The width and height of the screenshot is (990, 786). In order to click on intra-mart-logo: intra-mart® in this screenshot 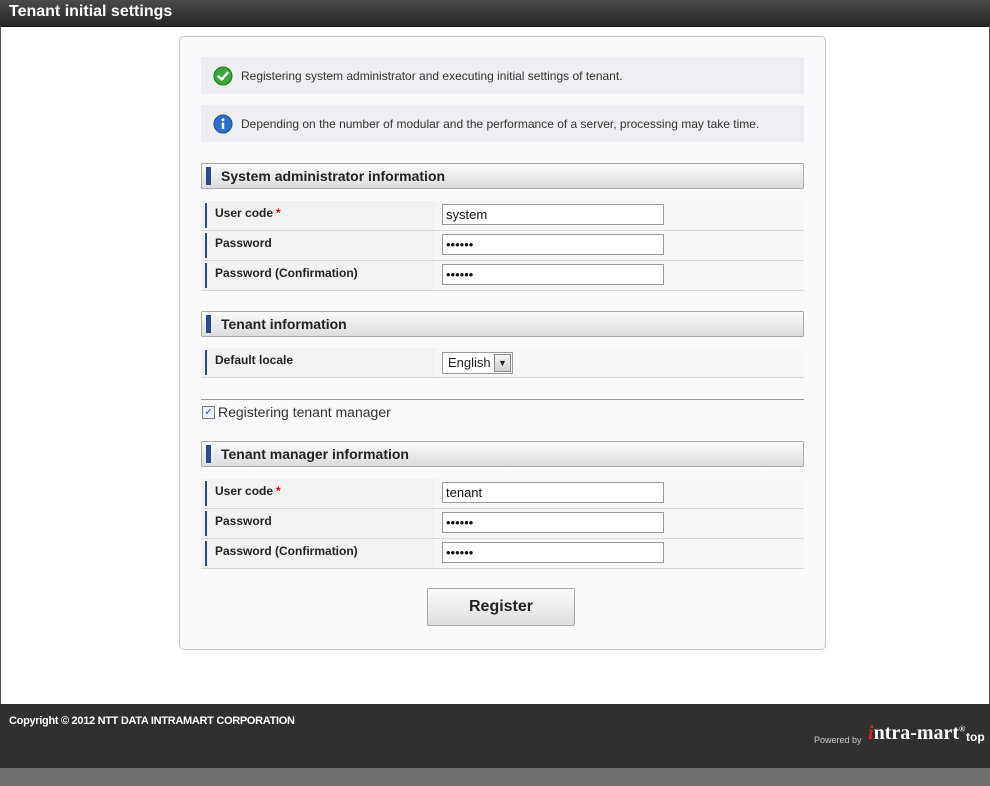, I will do `click(917, 733)`.